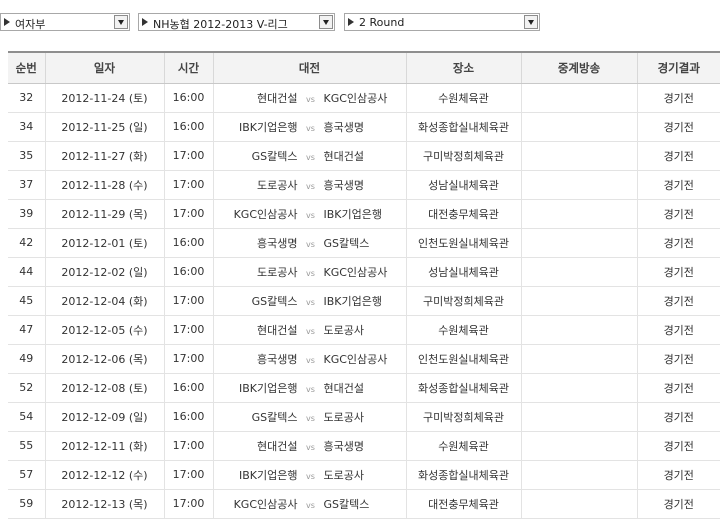 This screenshot has height=523, width=720. What do you see at coordinates (463, 67) in the screenshot?
I see `header-venue: 장소` at bounding box center [463, 67].